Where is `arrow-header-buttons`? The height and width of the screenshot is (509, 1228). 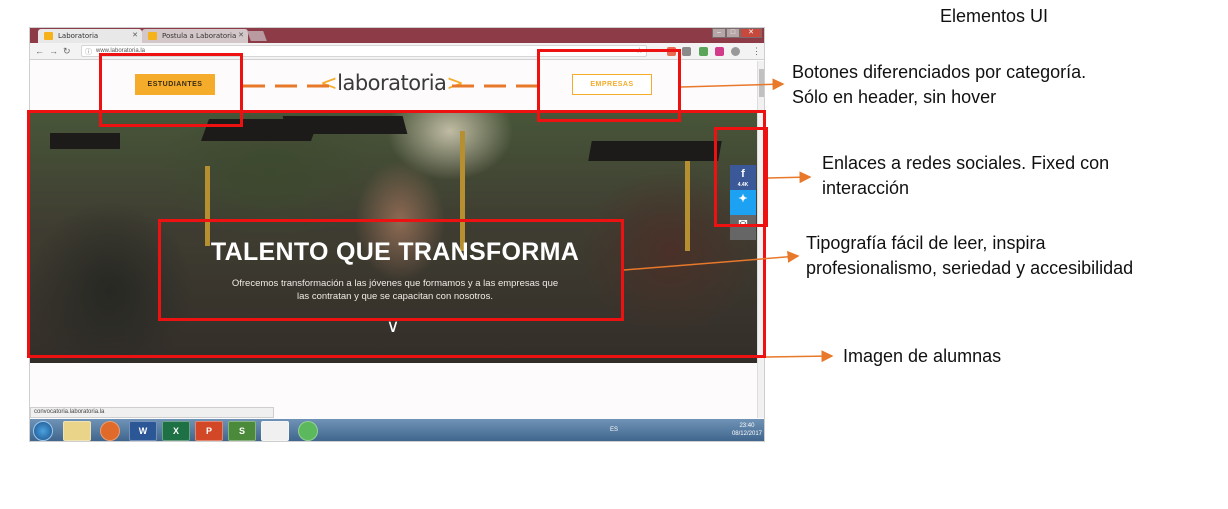
arrow-header-buttons is located at coordinates (732, 84).